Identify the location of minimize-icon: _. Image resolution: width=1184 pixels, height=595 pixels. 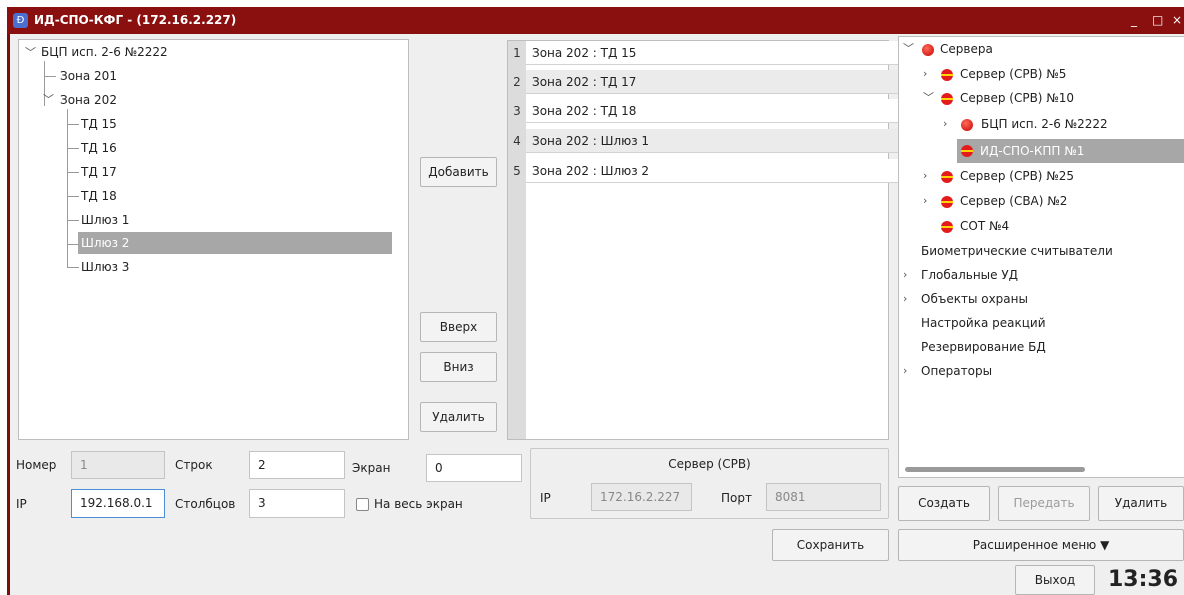
(1134, 20).